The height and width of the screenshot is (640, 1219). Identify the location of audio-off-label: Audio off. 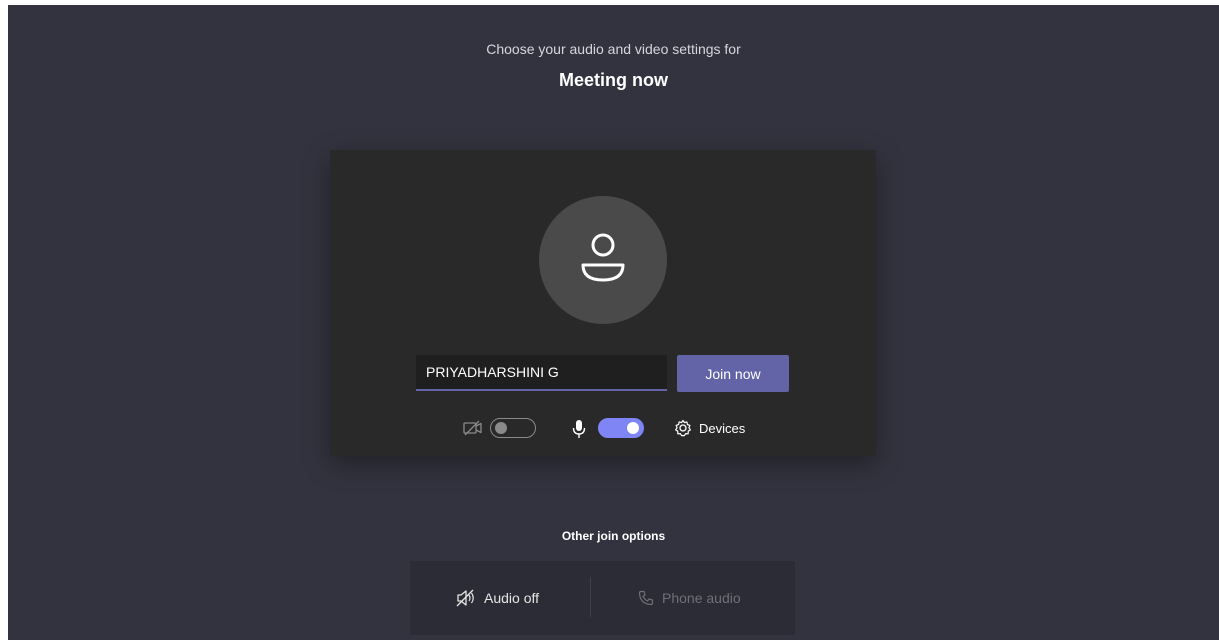
(512, 598).